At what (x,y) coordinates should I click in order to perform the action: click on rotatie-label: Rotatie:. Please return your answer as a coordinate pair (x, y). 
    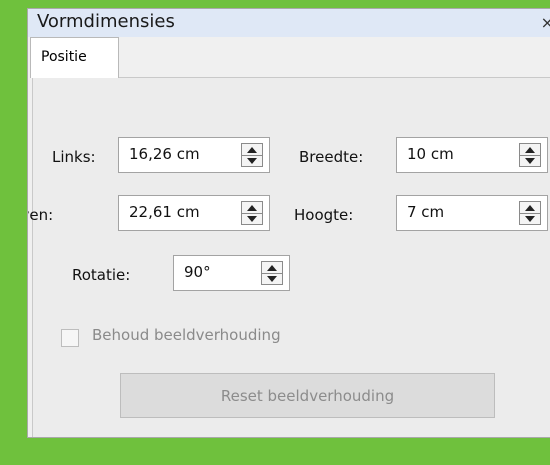
    Looking at the image, I should click on (101, 275).